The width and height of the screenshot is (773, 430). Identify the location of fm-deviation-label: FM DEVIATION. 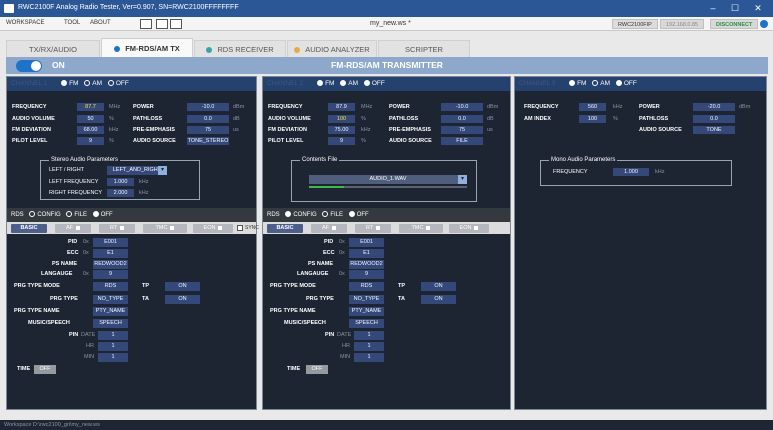
(32, 130).